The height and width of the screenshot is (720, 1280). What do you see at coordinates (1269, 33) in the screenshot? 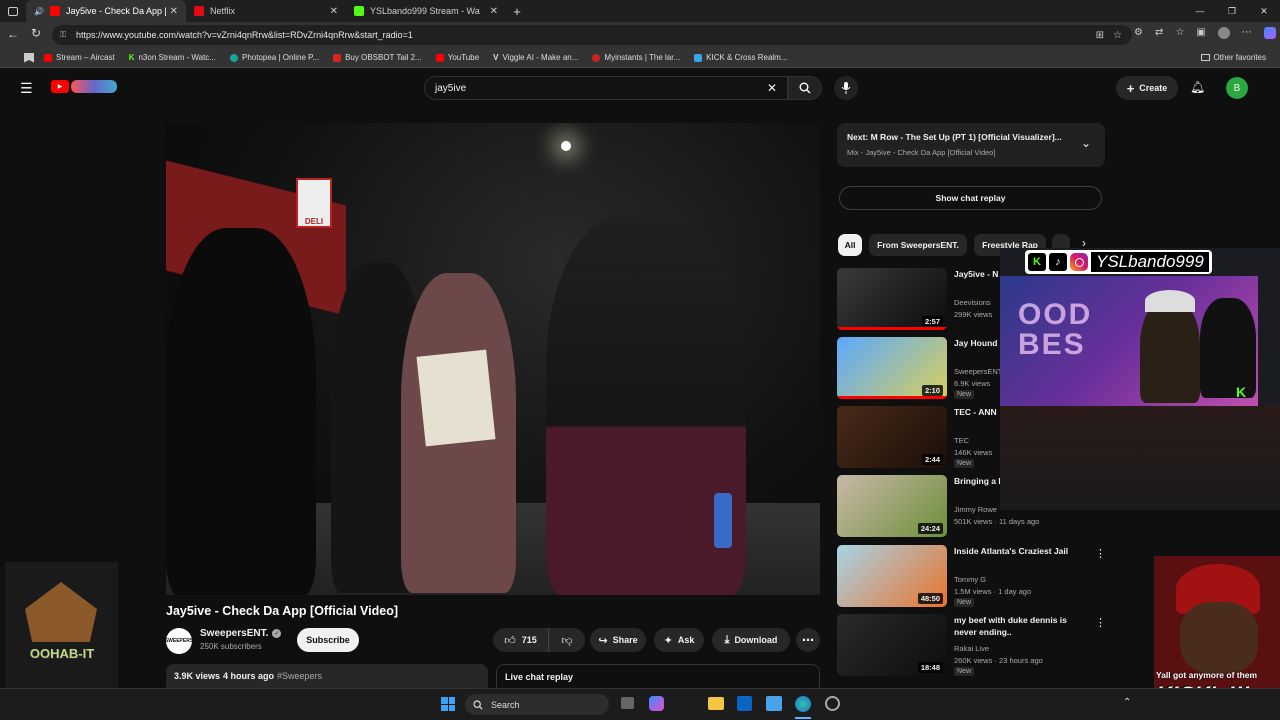
I see `copilot-icon` at bounding box center [1269, 33].